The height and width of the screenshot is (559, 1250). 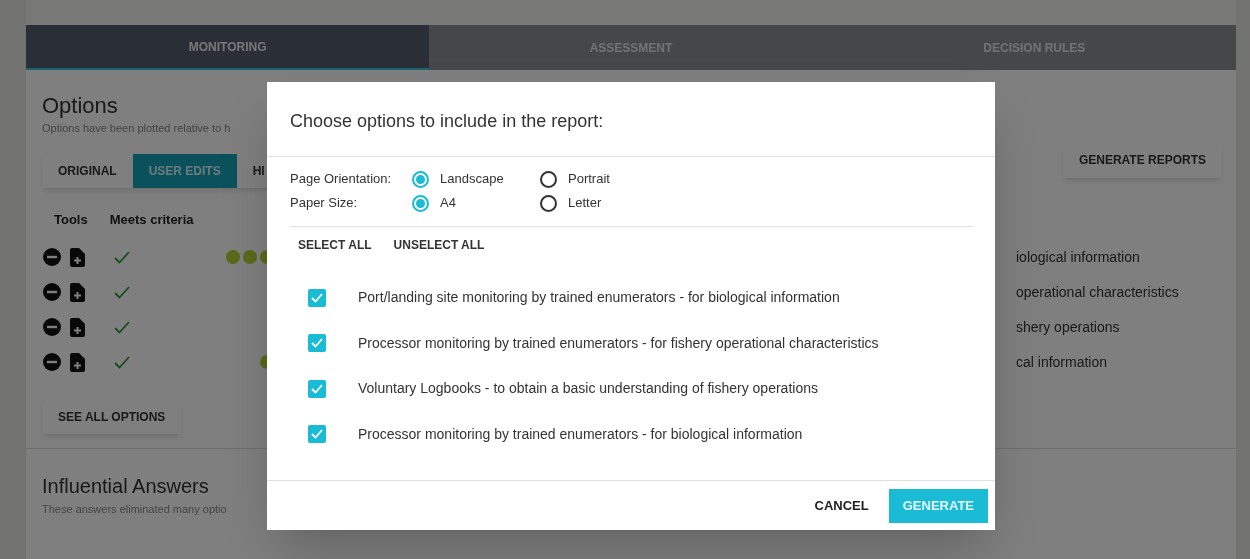 What do you see at coordinates (137, 128) in the screenshot?
I see `section-subtitle: Options have been plotted relative to h` at bounding box center [137, 128].